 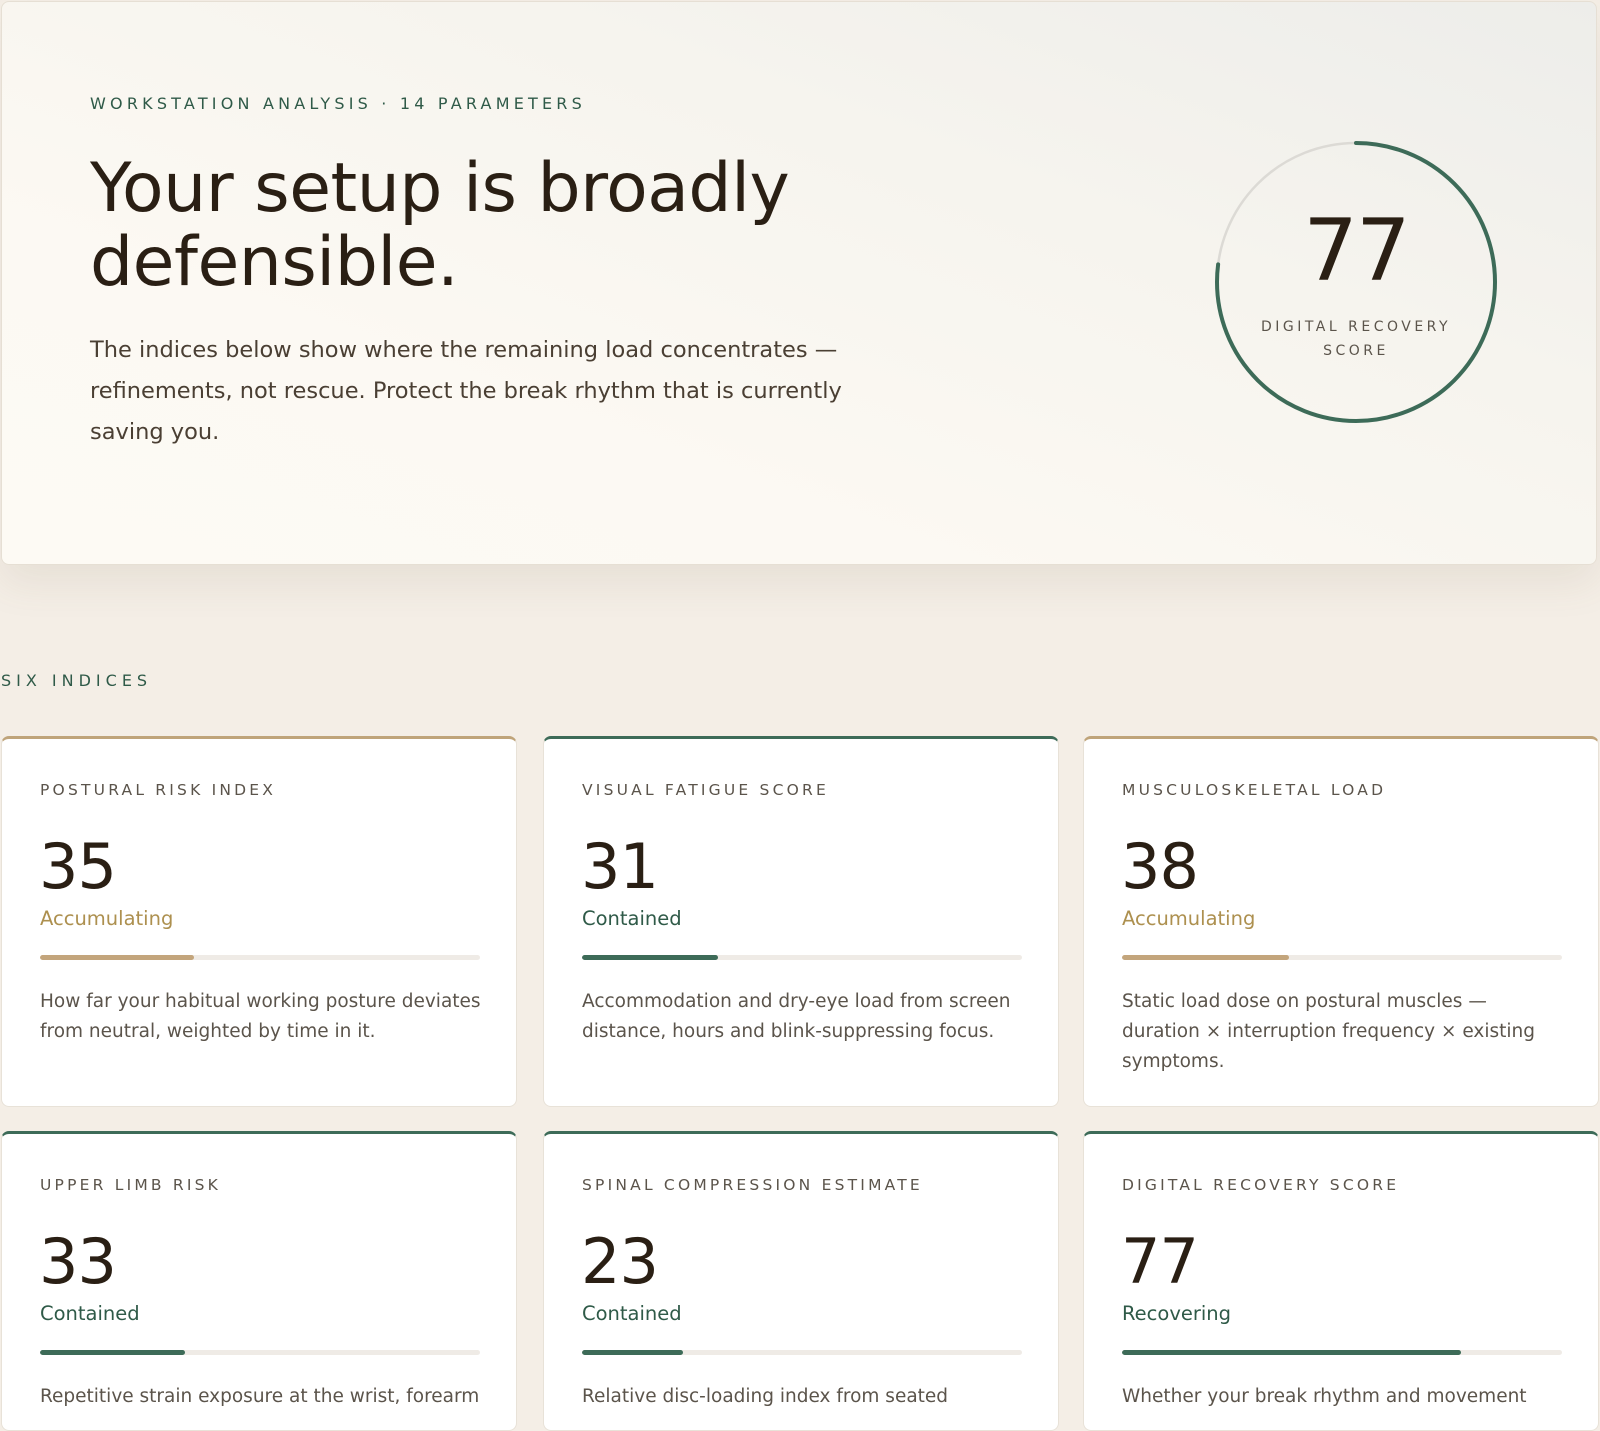 I want to click on card-value: 77, so click(x=1160, y=1261).